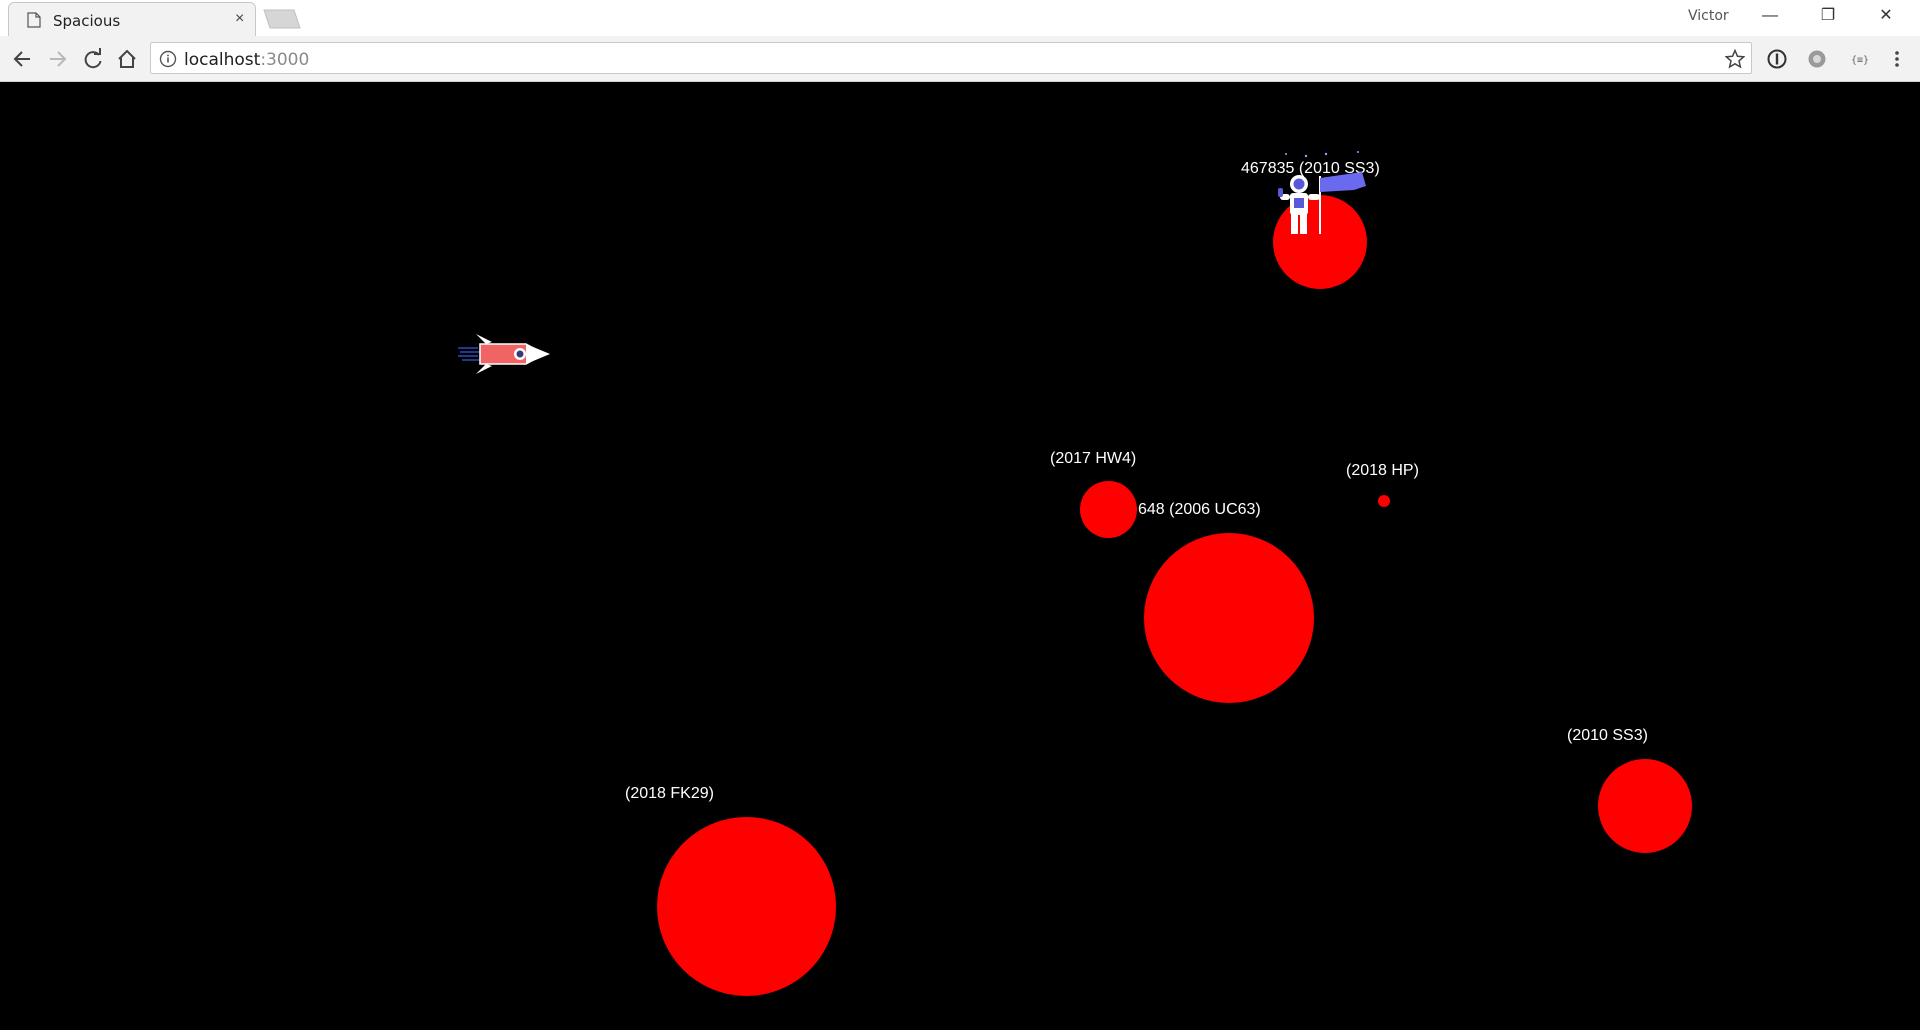  Describe the element at coordinates (746, 906) in the screenshot. I see `asteroid-2018-fk29` at that location.